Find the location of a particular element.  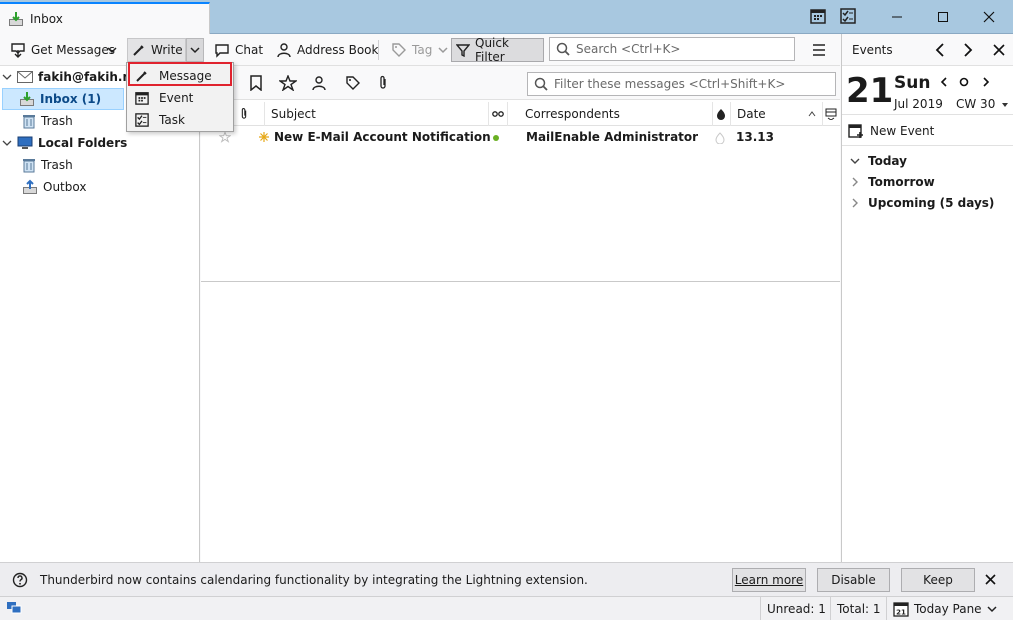

events-today-section: Today is located at coordinates (927, 160).